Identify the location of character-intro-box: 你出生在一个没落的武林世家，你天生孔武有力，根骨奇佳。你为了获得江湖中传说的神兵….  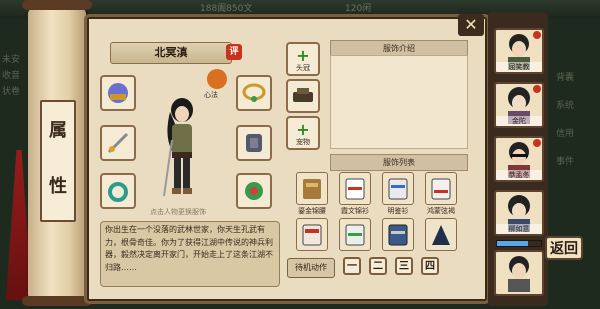
(190, 254).